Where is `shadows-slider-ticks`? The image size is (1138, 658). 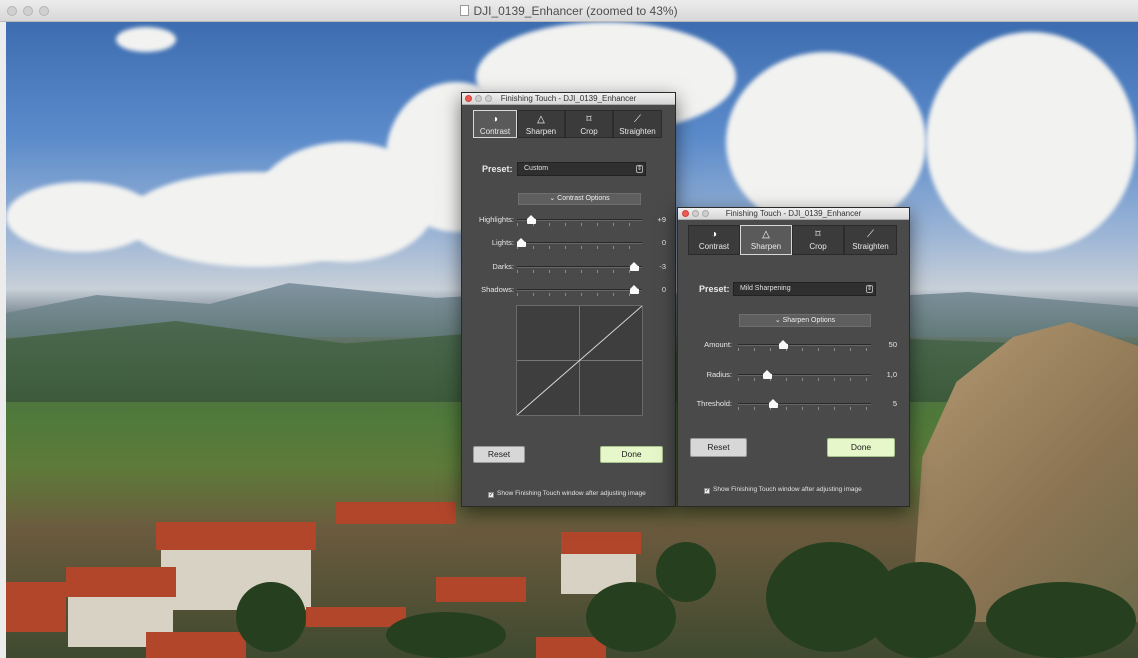
shadows-slider-ticks is located at coordinates (579, 294).